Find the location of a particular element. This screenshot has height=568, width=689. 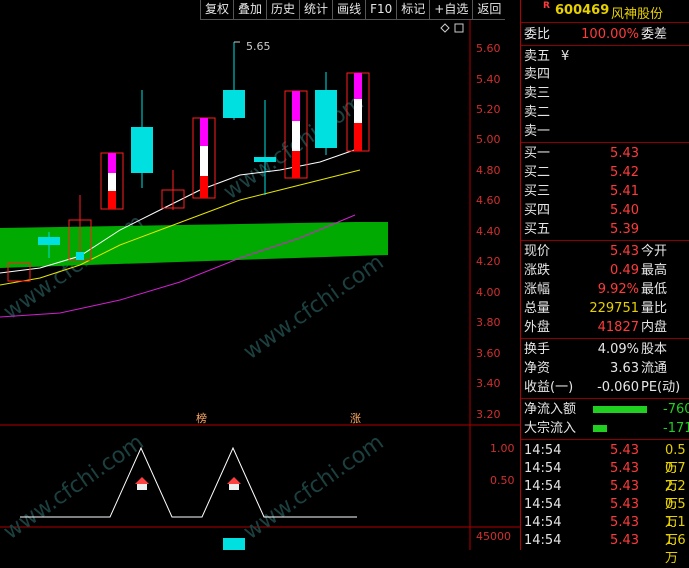

sell-extra: ¥ is located at coordinates (565, 56).